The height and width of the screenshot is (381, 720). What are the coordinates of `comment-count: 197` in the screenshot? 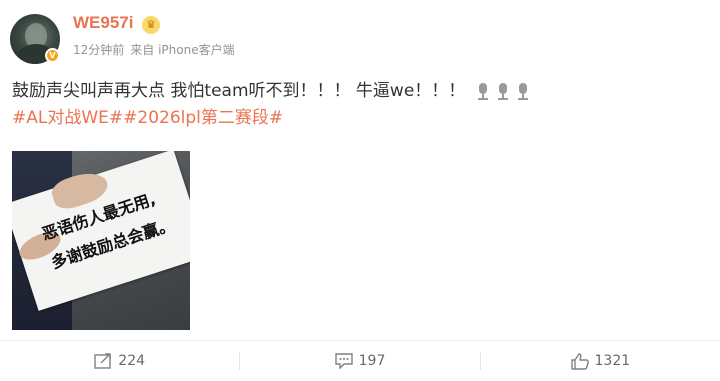 It's located at (372, 361).